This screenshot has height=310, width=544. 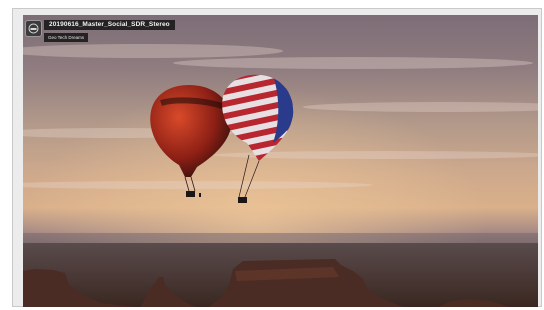 I want to click on channel-avatar-icon, so click(x=33, y=28).